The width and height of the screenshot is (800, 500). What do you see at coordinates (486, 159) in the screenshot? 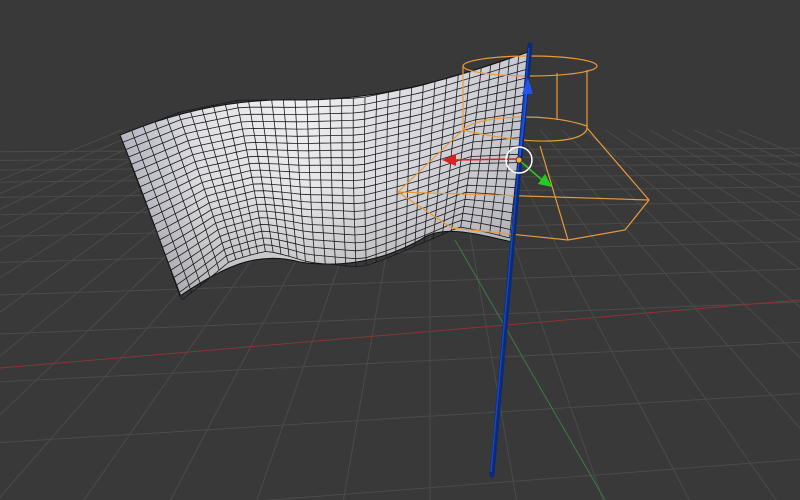
I see `x-handle-line` at bounding box center [486, 159].